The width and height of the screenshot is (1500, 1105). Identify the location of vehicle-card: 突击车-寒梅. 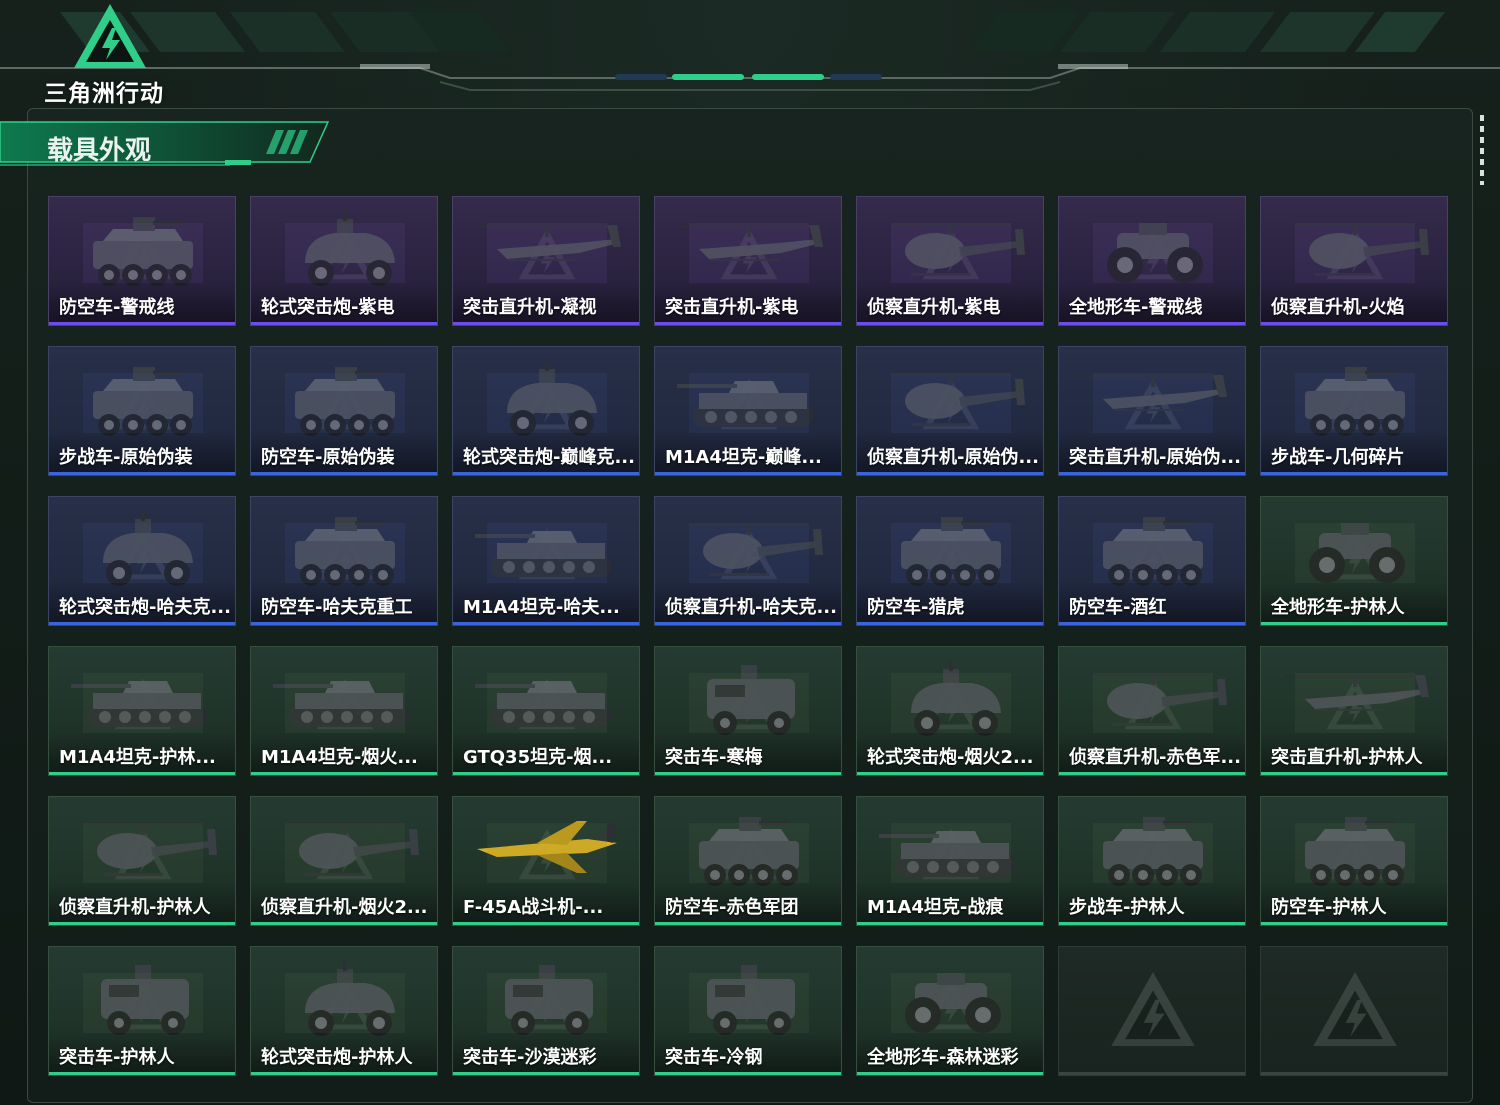
(748, 711).